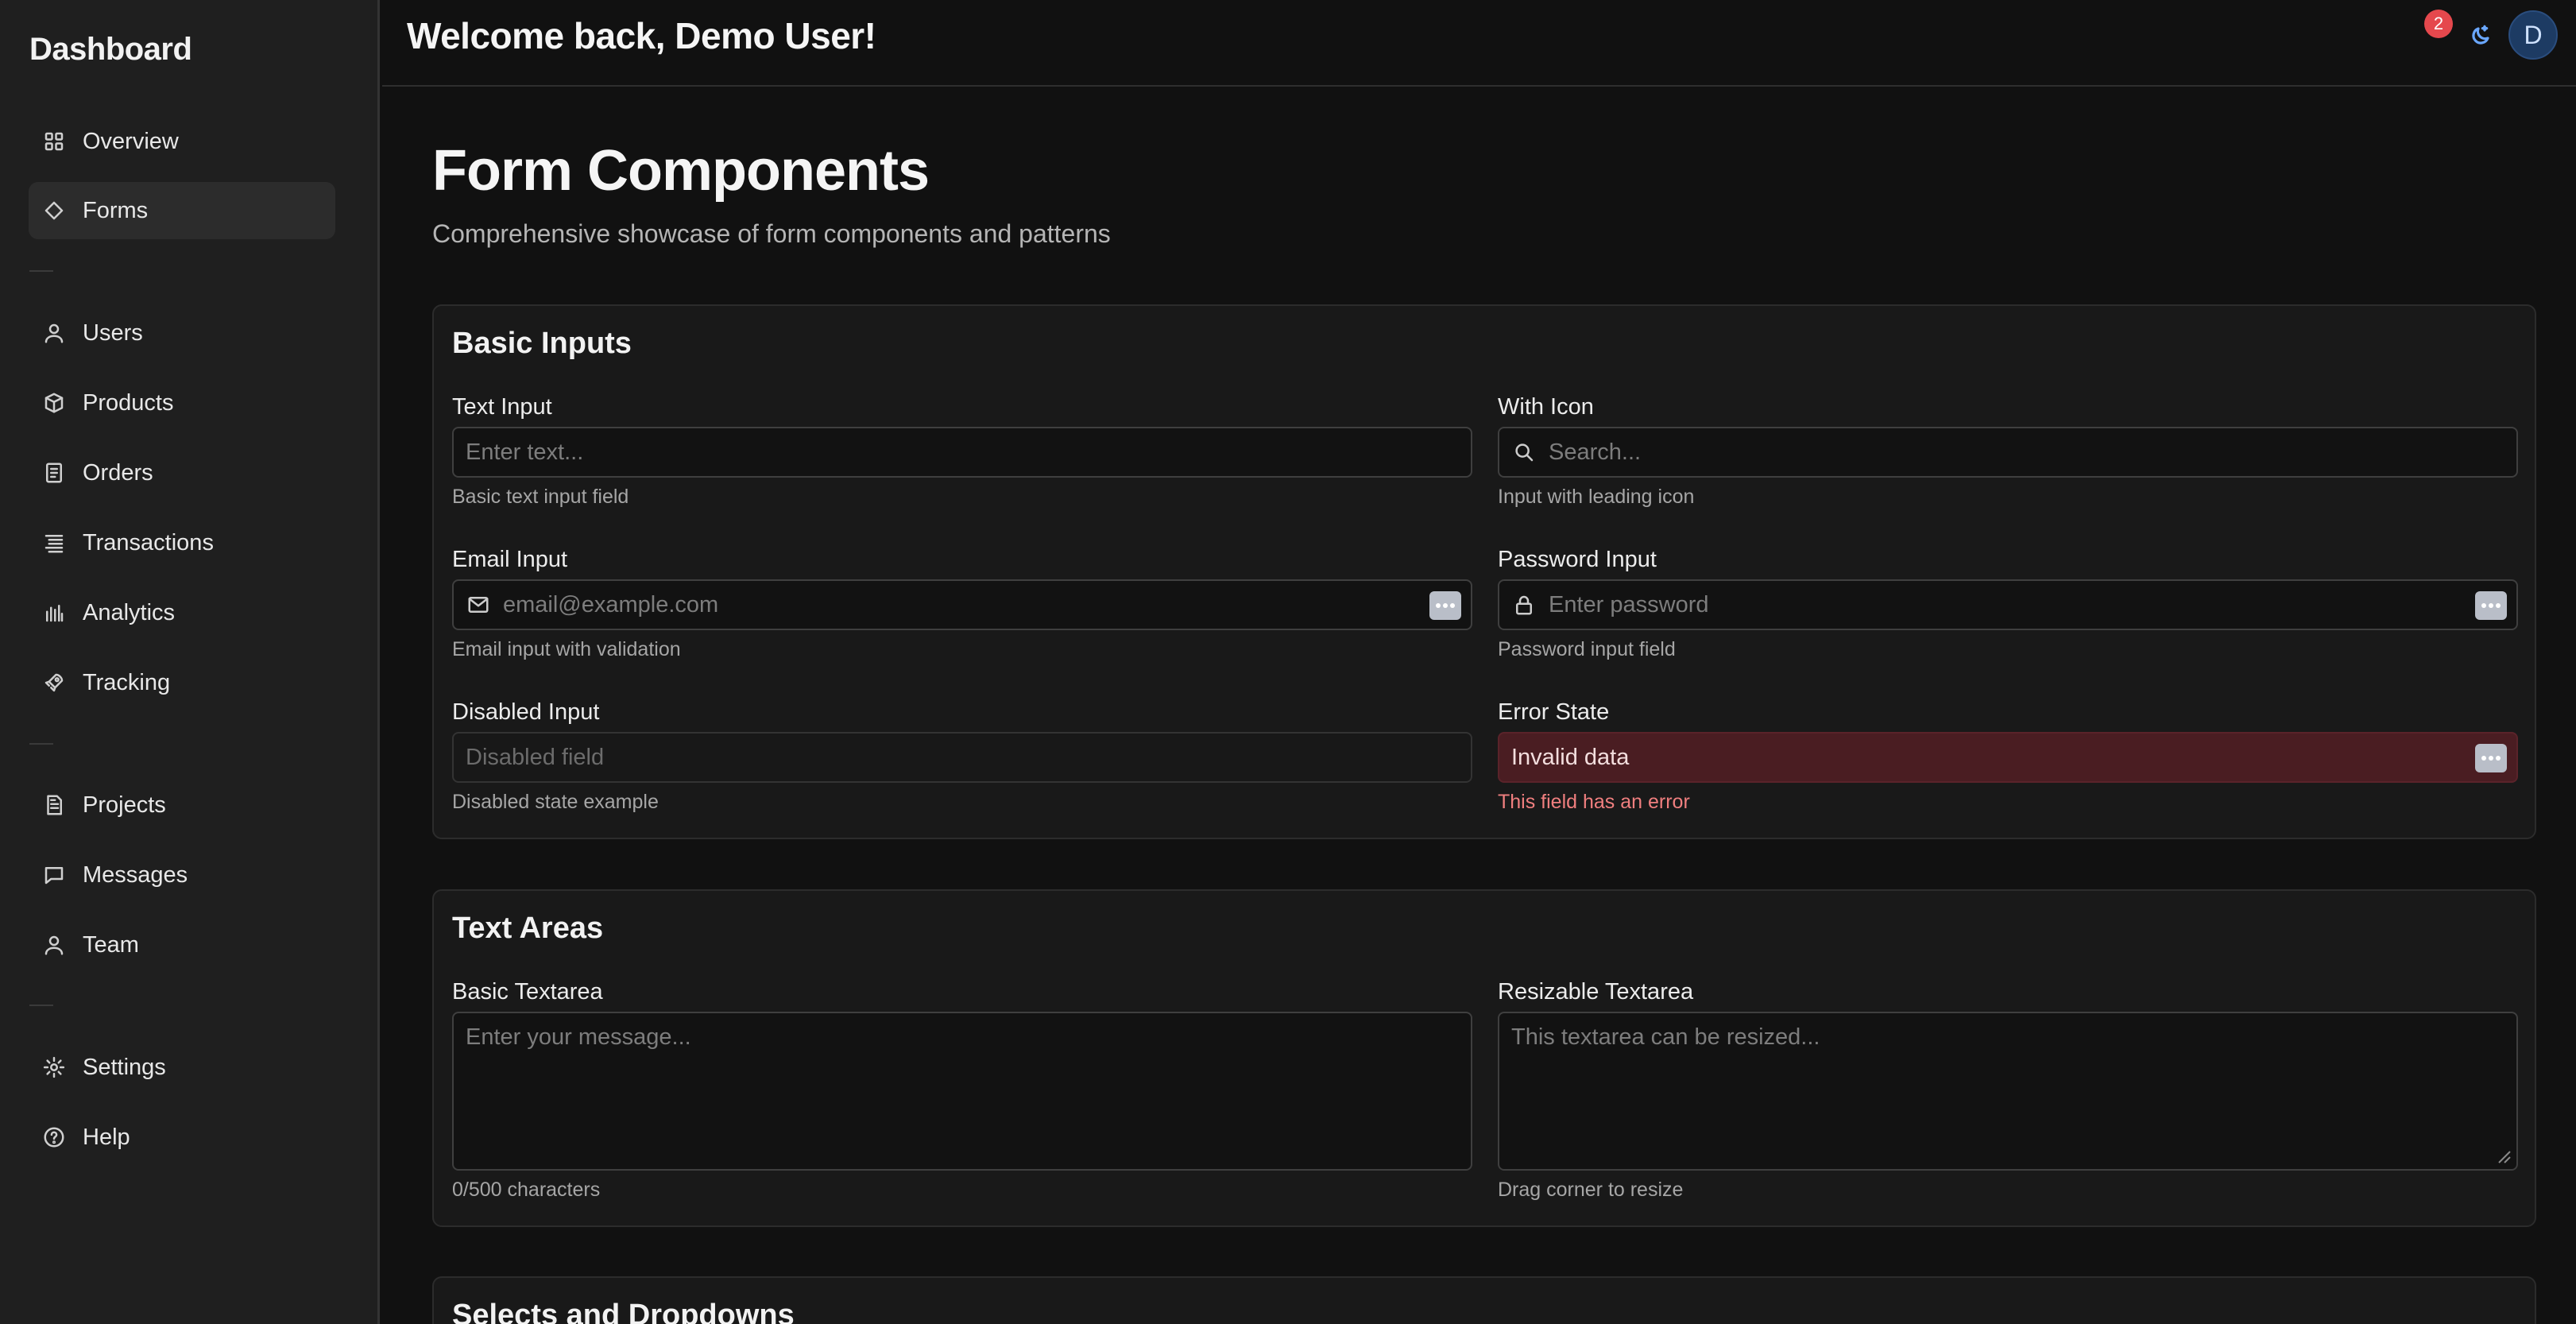  I want to click on grid-icon, so click(54, 141).